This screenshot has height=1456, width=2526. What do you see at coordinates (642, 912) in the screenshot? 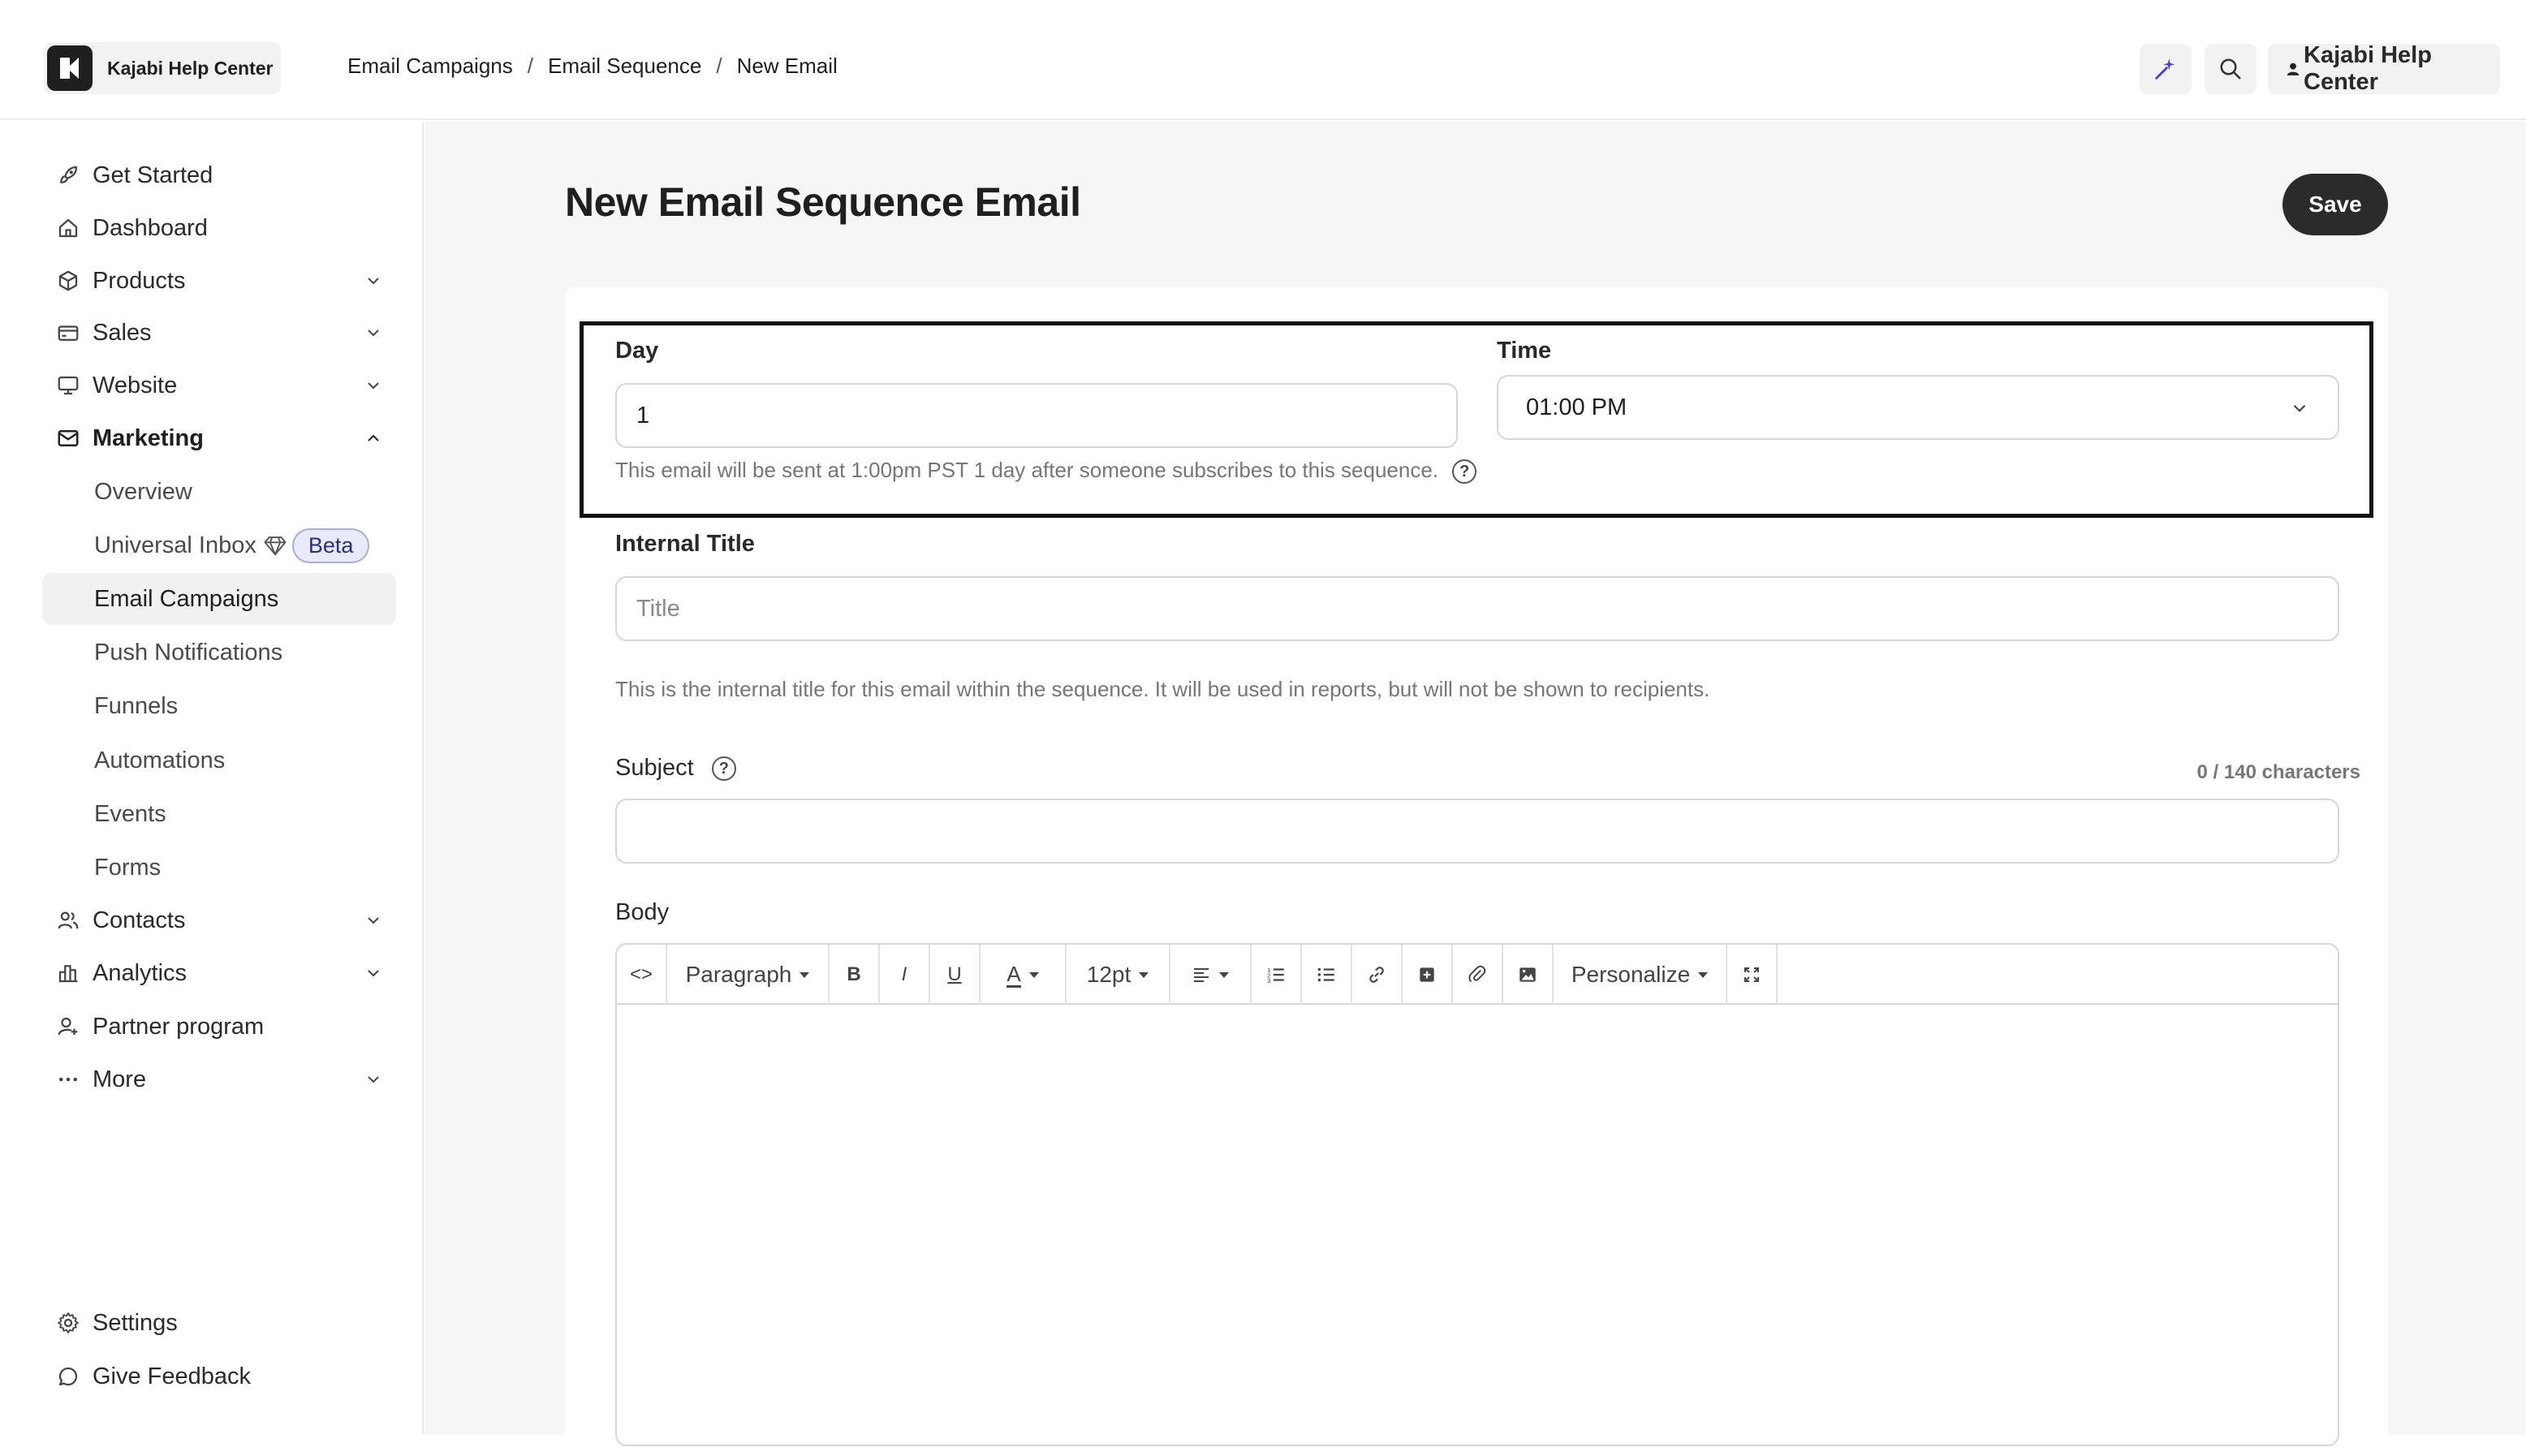
I see `body-label: Body` at bounding box center [642, 912].